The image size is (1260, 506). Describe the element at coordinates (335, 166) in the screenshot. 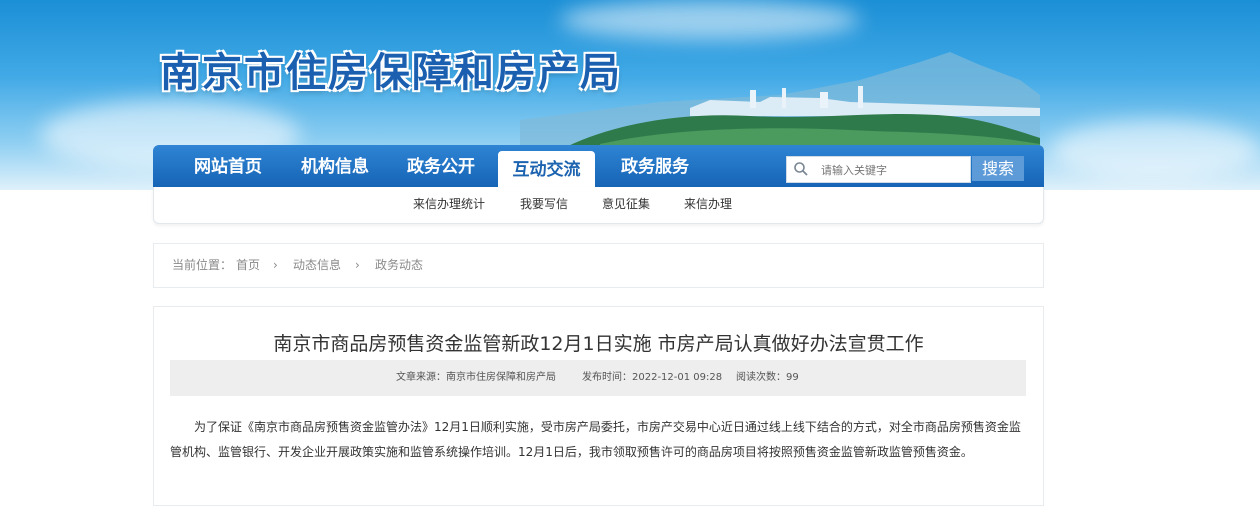

I see `nav-organization-info: 机构信息` at that location.